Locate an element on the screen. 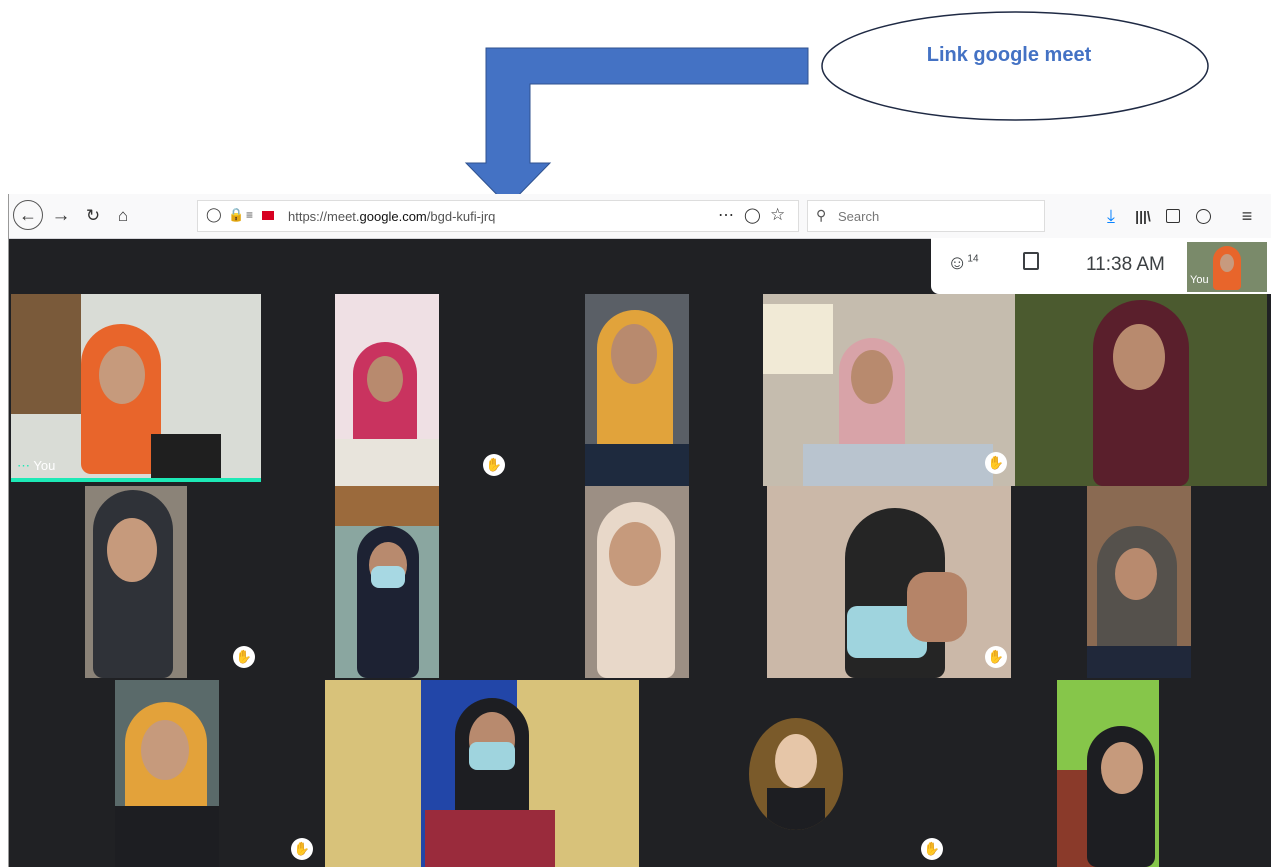 Image resolution: width=1276 pixels, height=867 pixels. url-prefix: https://meet. is located at coordinates (324, 216).